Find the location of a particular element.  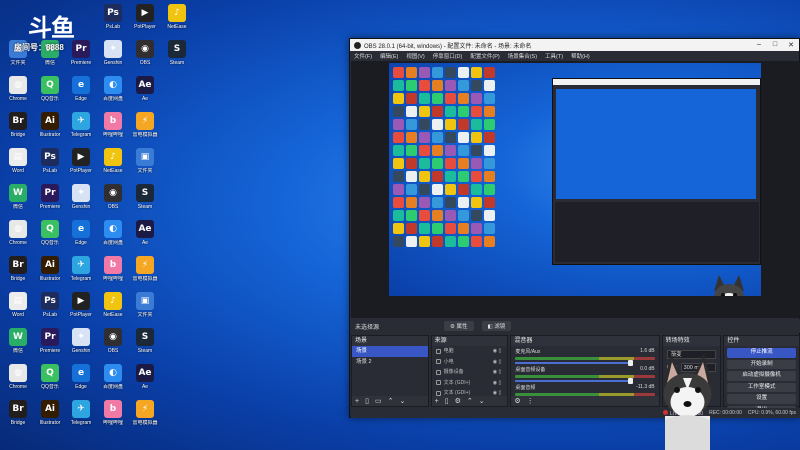

control-button: 工作室模式 is located at coordinates (762, 387).